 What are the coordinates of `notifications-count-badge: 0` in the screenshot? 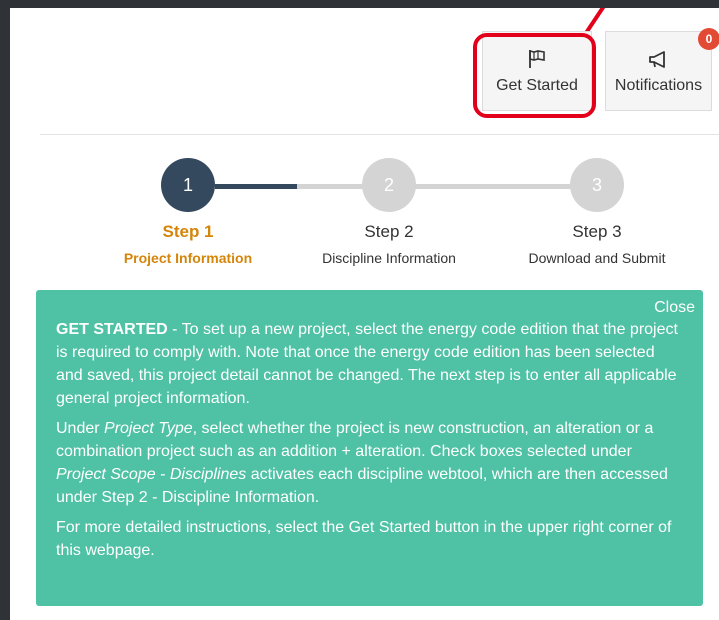 It's located at (708, 39).